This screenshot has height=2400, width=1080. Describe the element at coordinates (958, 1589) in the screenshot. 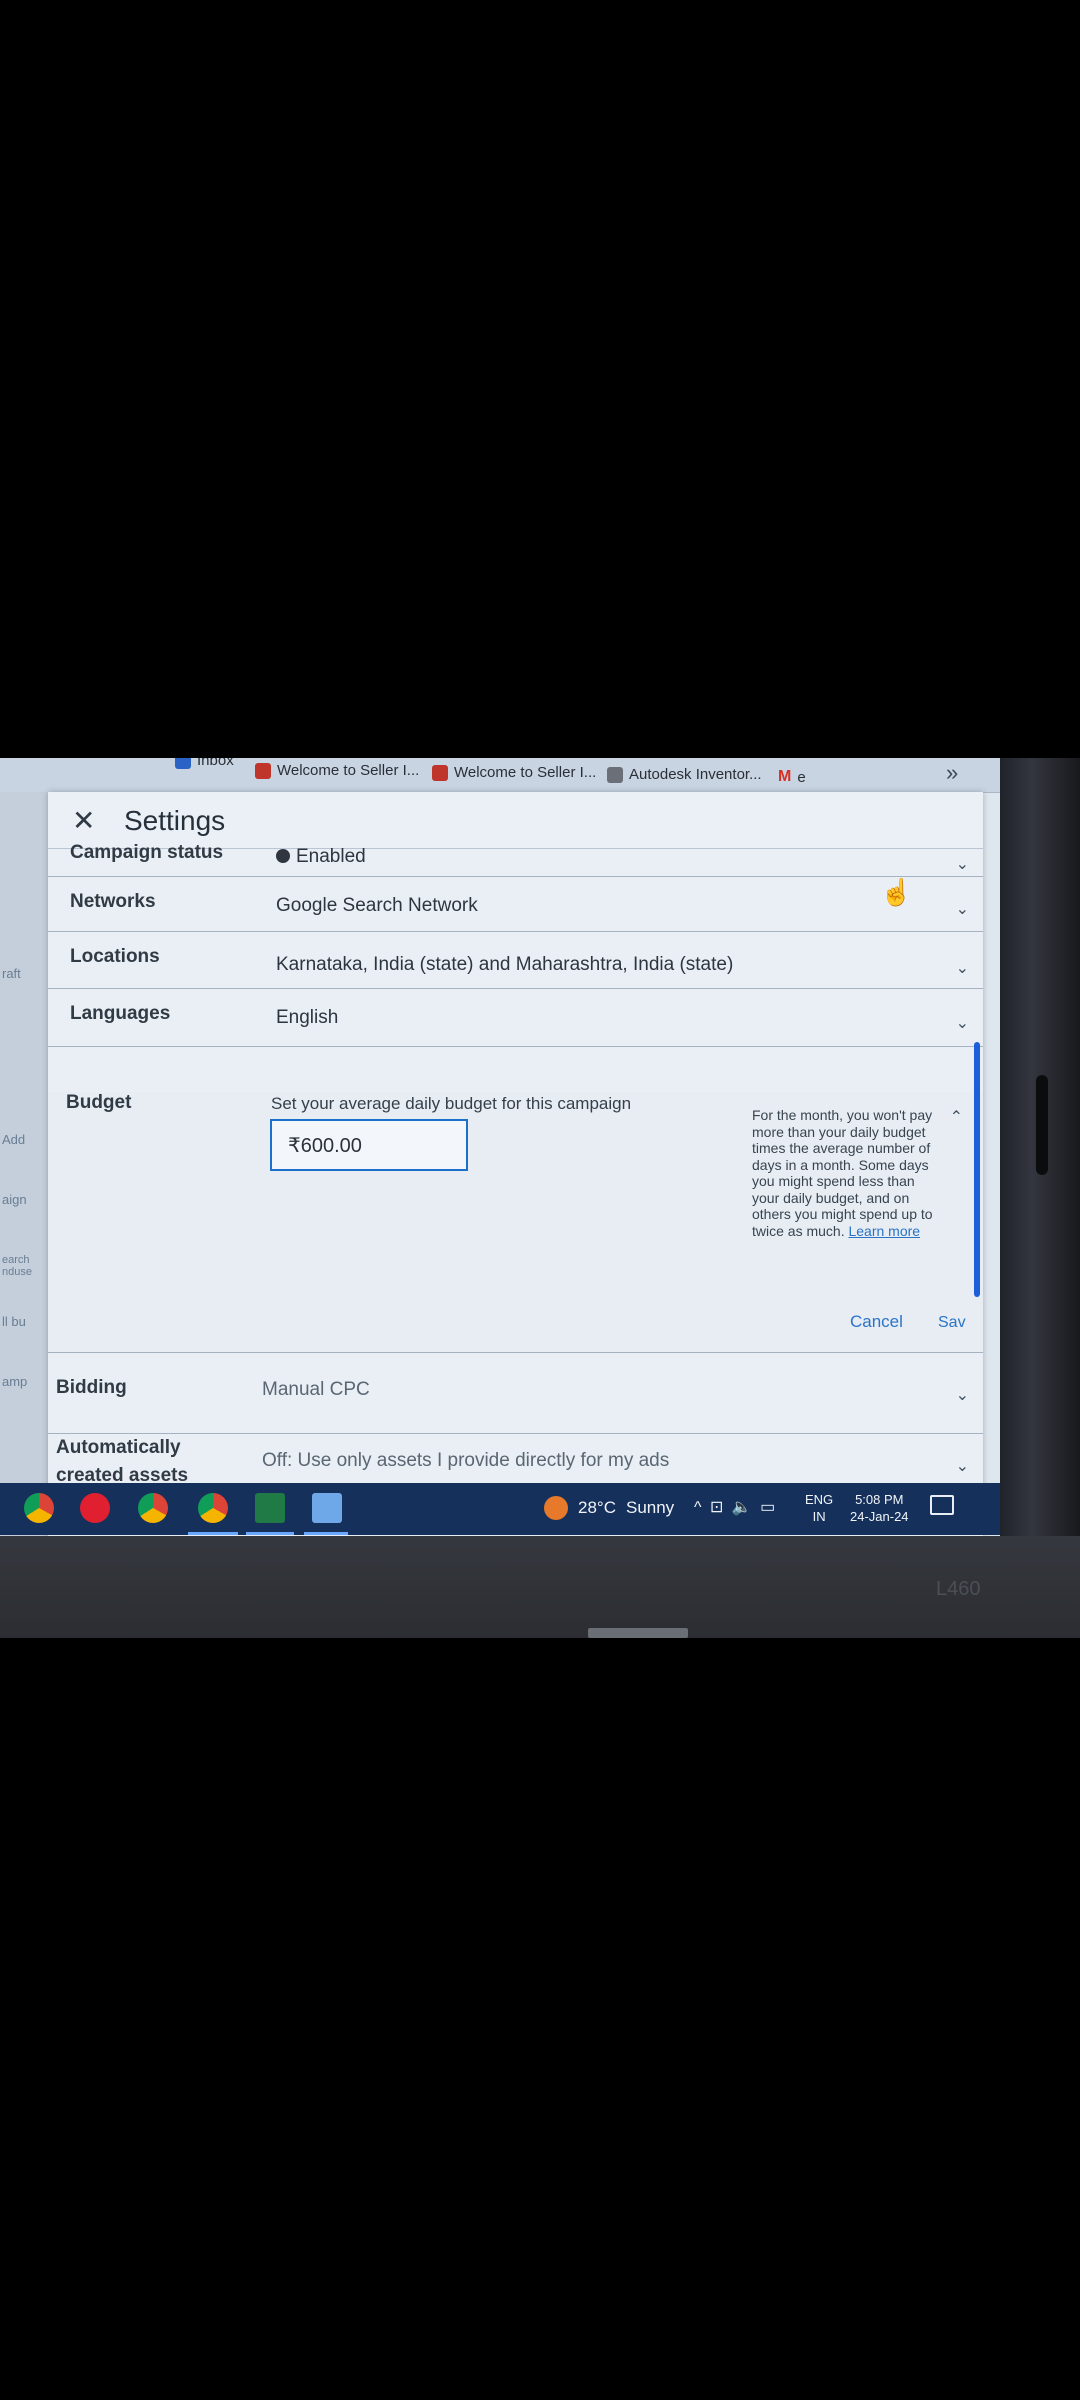

I see `laptop-model-label: L460` at that location.